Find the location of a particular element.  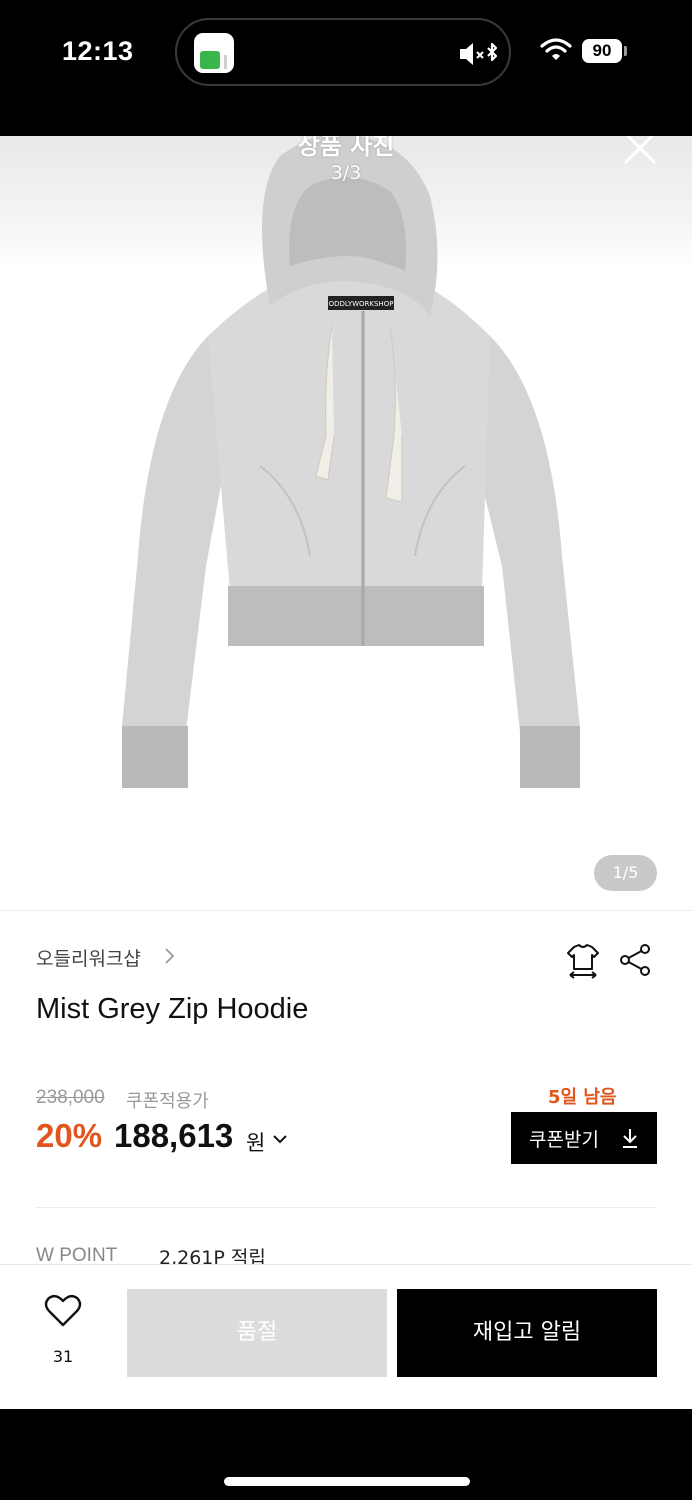

share-icon is located at coordinates (636, 960).